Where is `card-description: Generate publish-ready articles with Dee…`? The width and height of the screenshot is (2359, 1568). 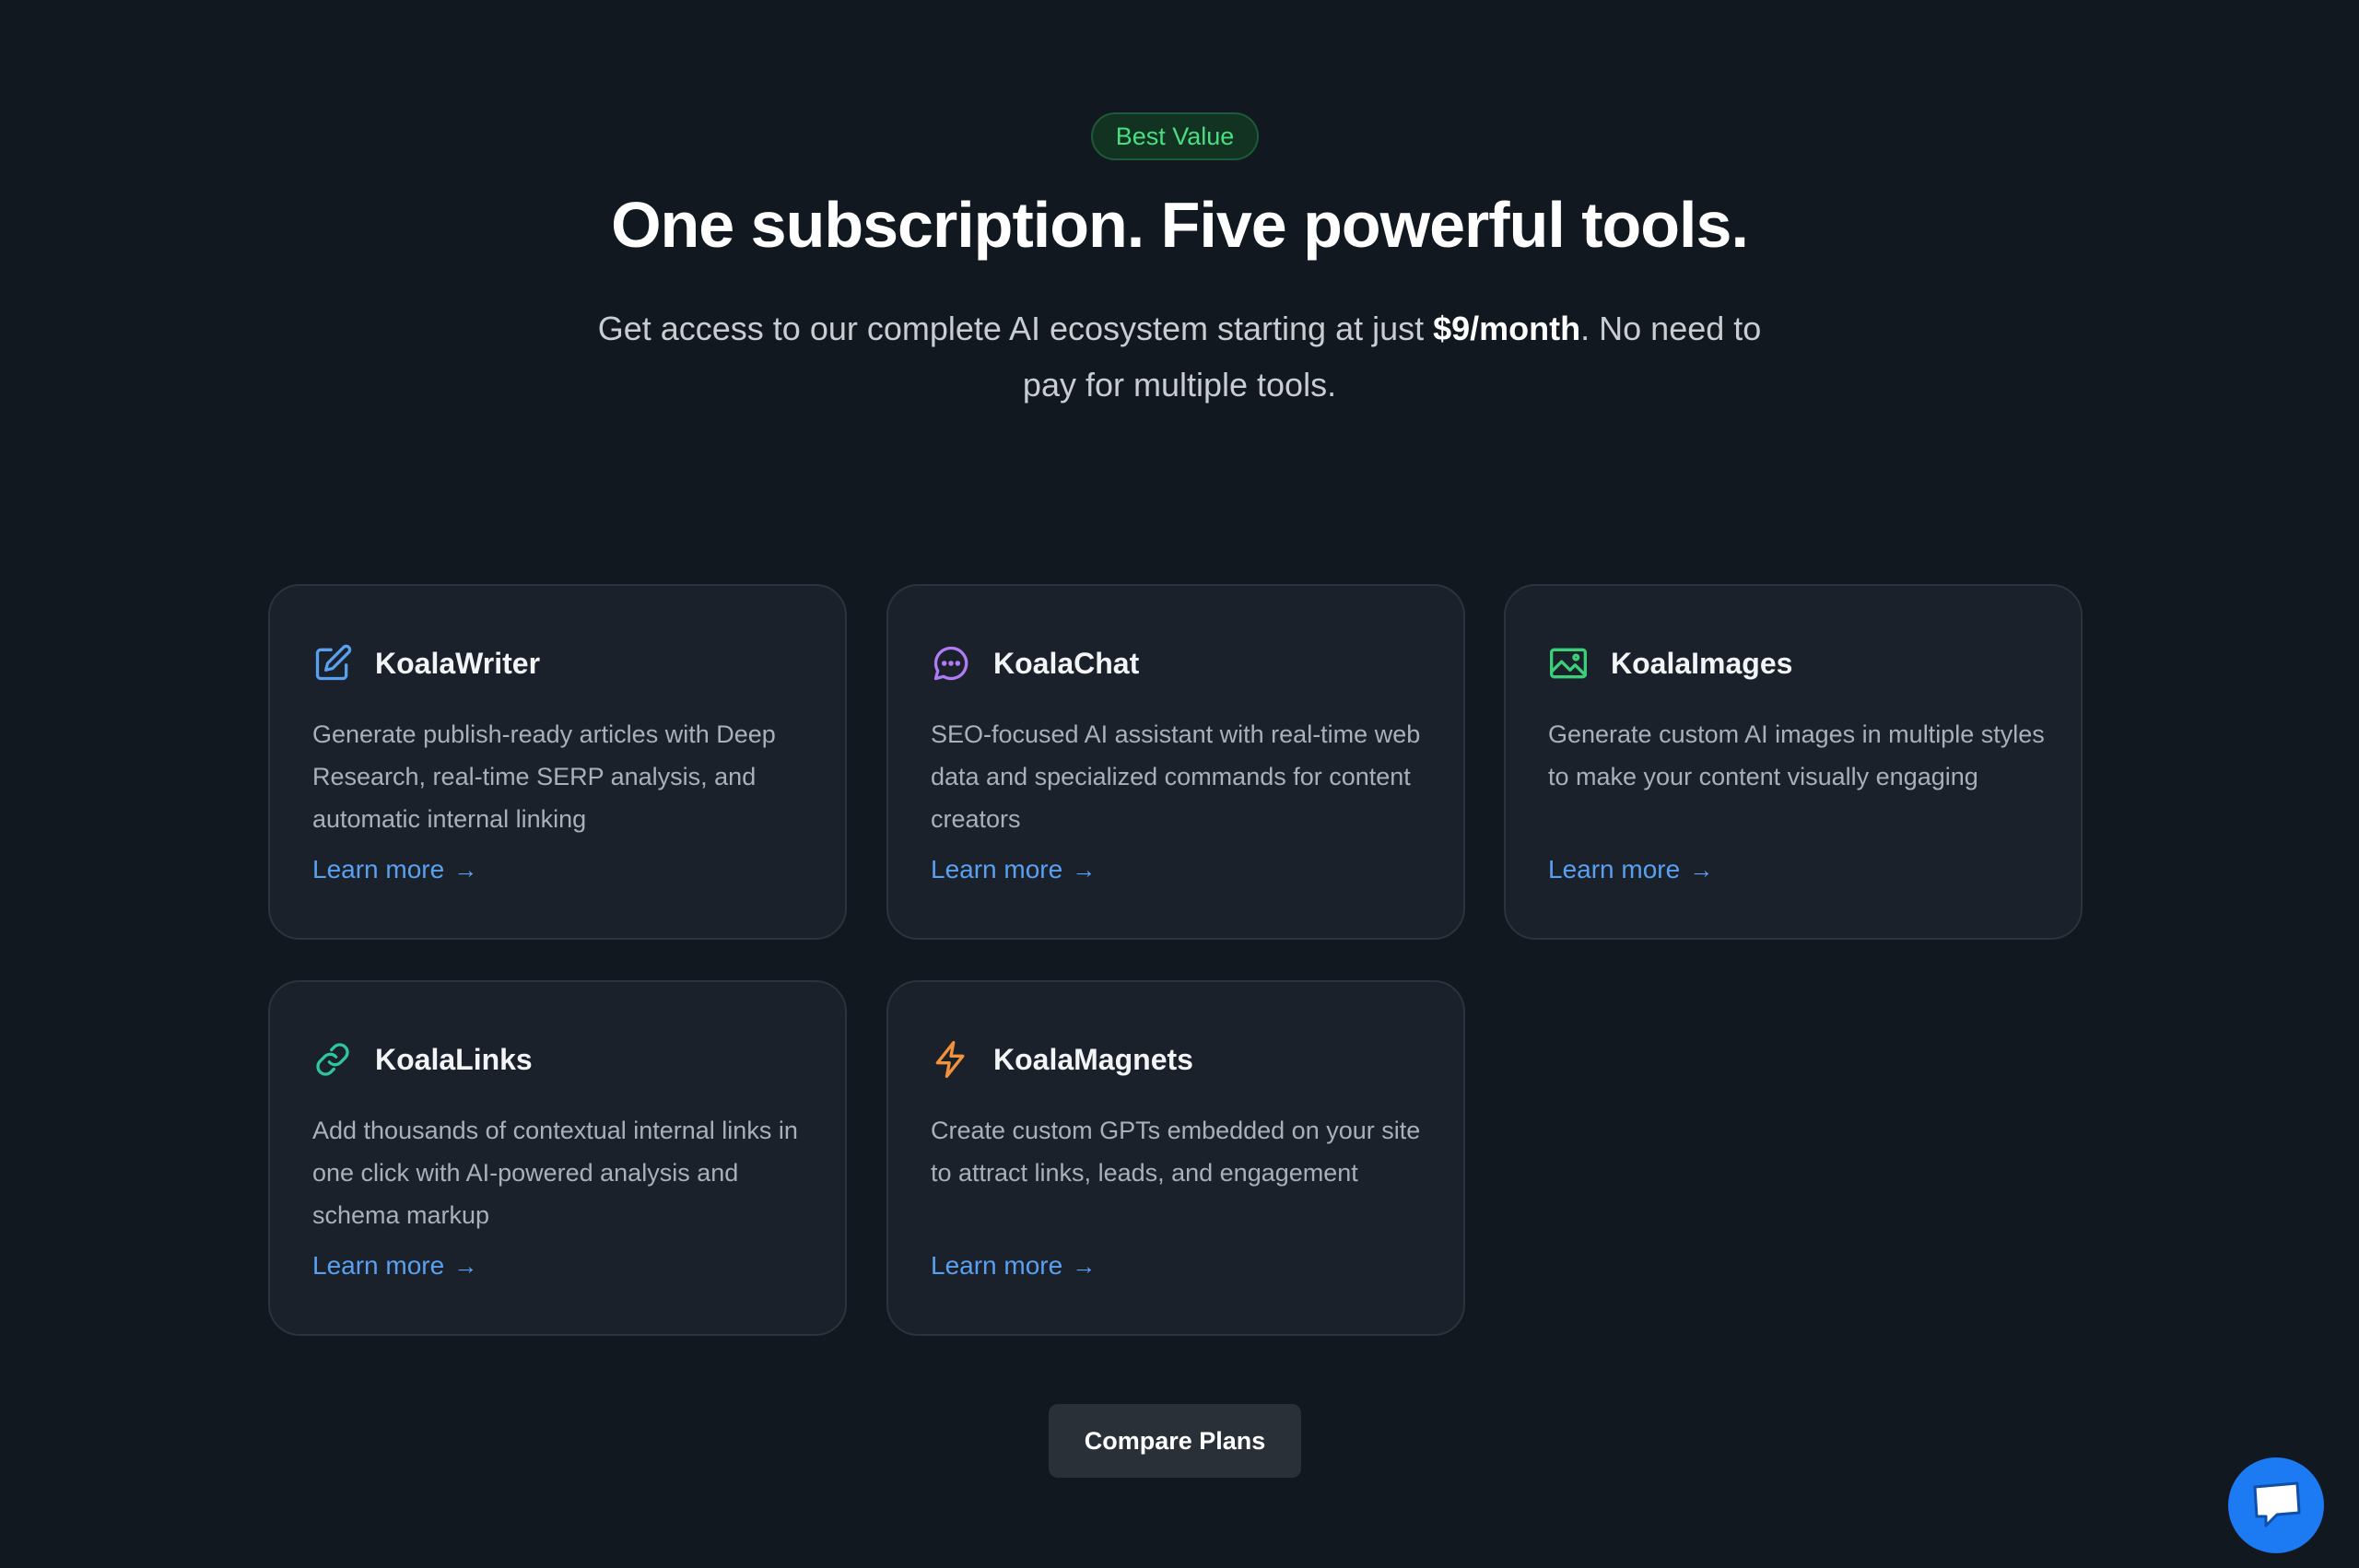
card-description: Generate publish-ready articles with Dee… is located at coordinates (544, 776).